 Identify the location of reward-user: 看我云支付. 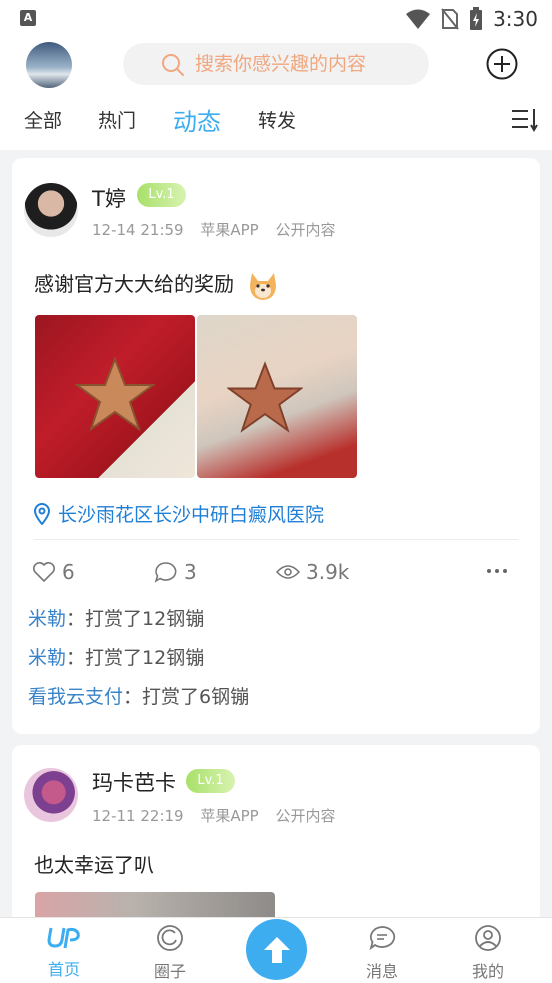
(75, 697).